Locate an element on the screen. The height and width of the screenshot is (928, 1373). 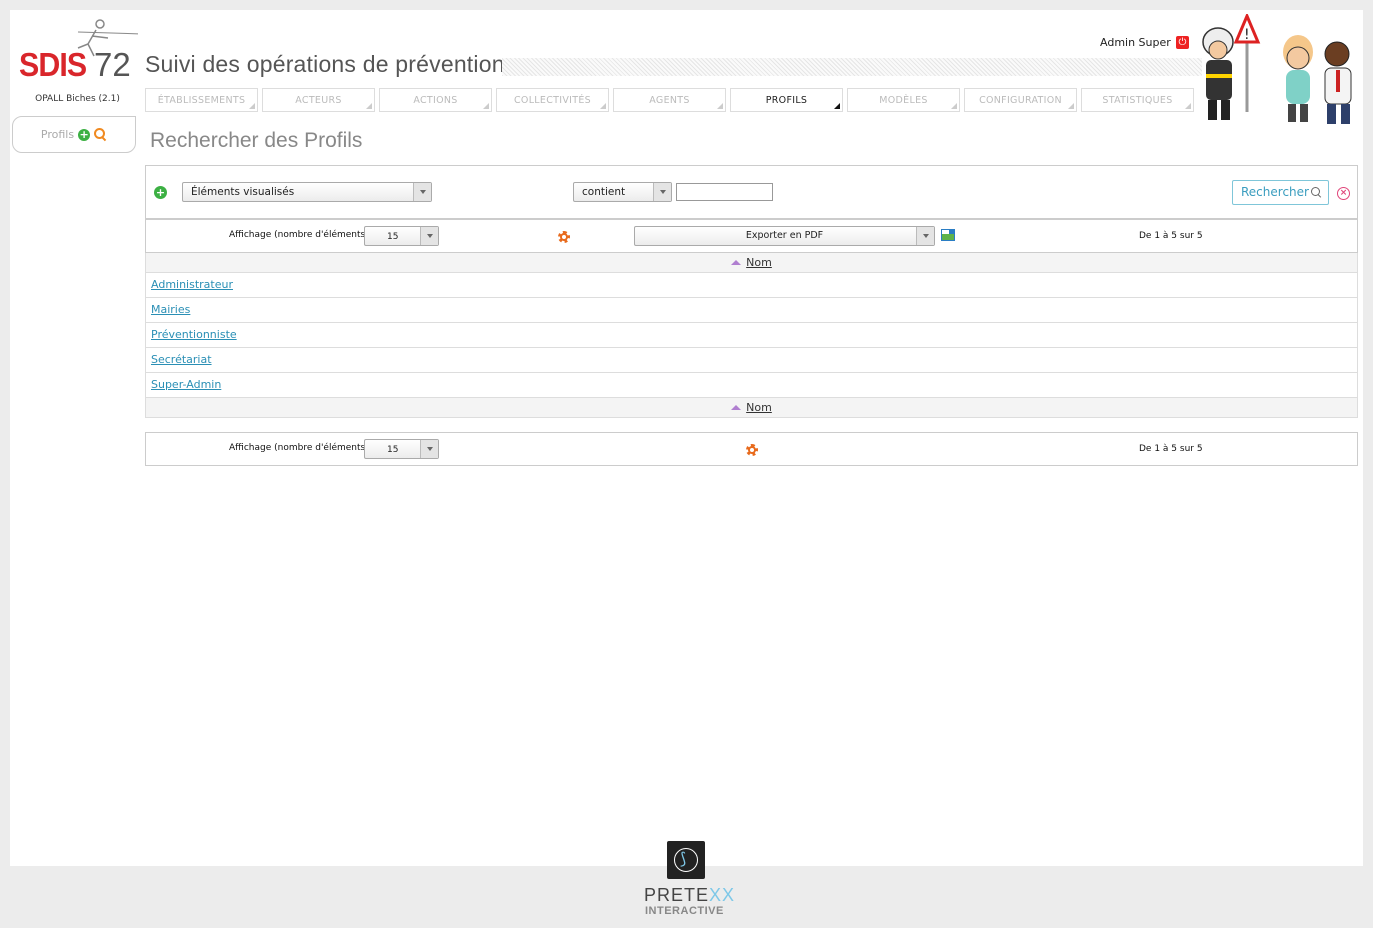
app-title: Suivi des opérations de prévention is located at coordinates (325, 64).